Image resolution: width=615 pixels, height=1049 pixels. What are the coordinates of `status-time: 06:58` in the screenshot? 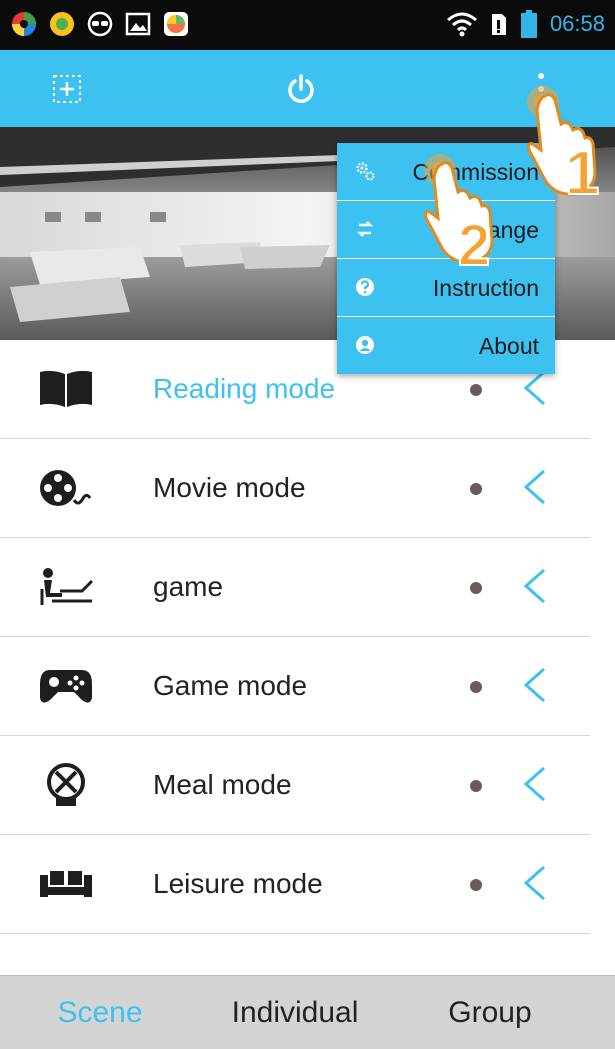 It's located at (577, 23).